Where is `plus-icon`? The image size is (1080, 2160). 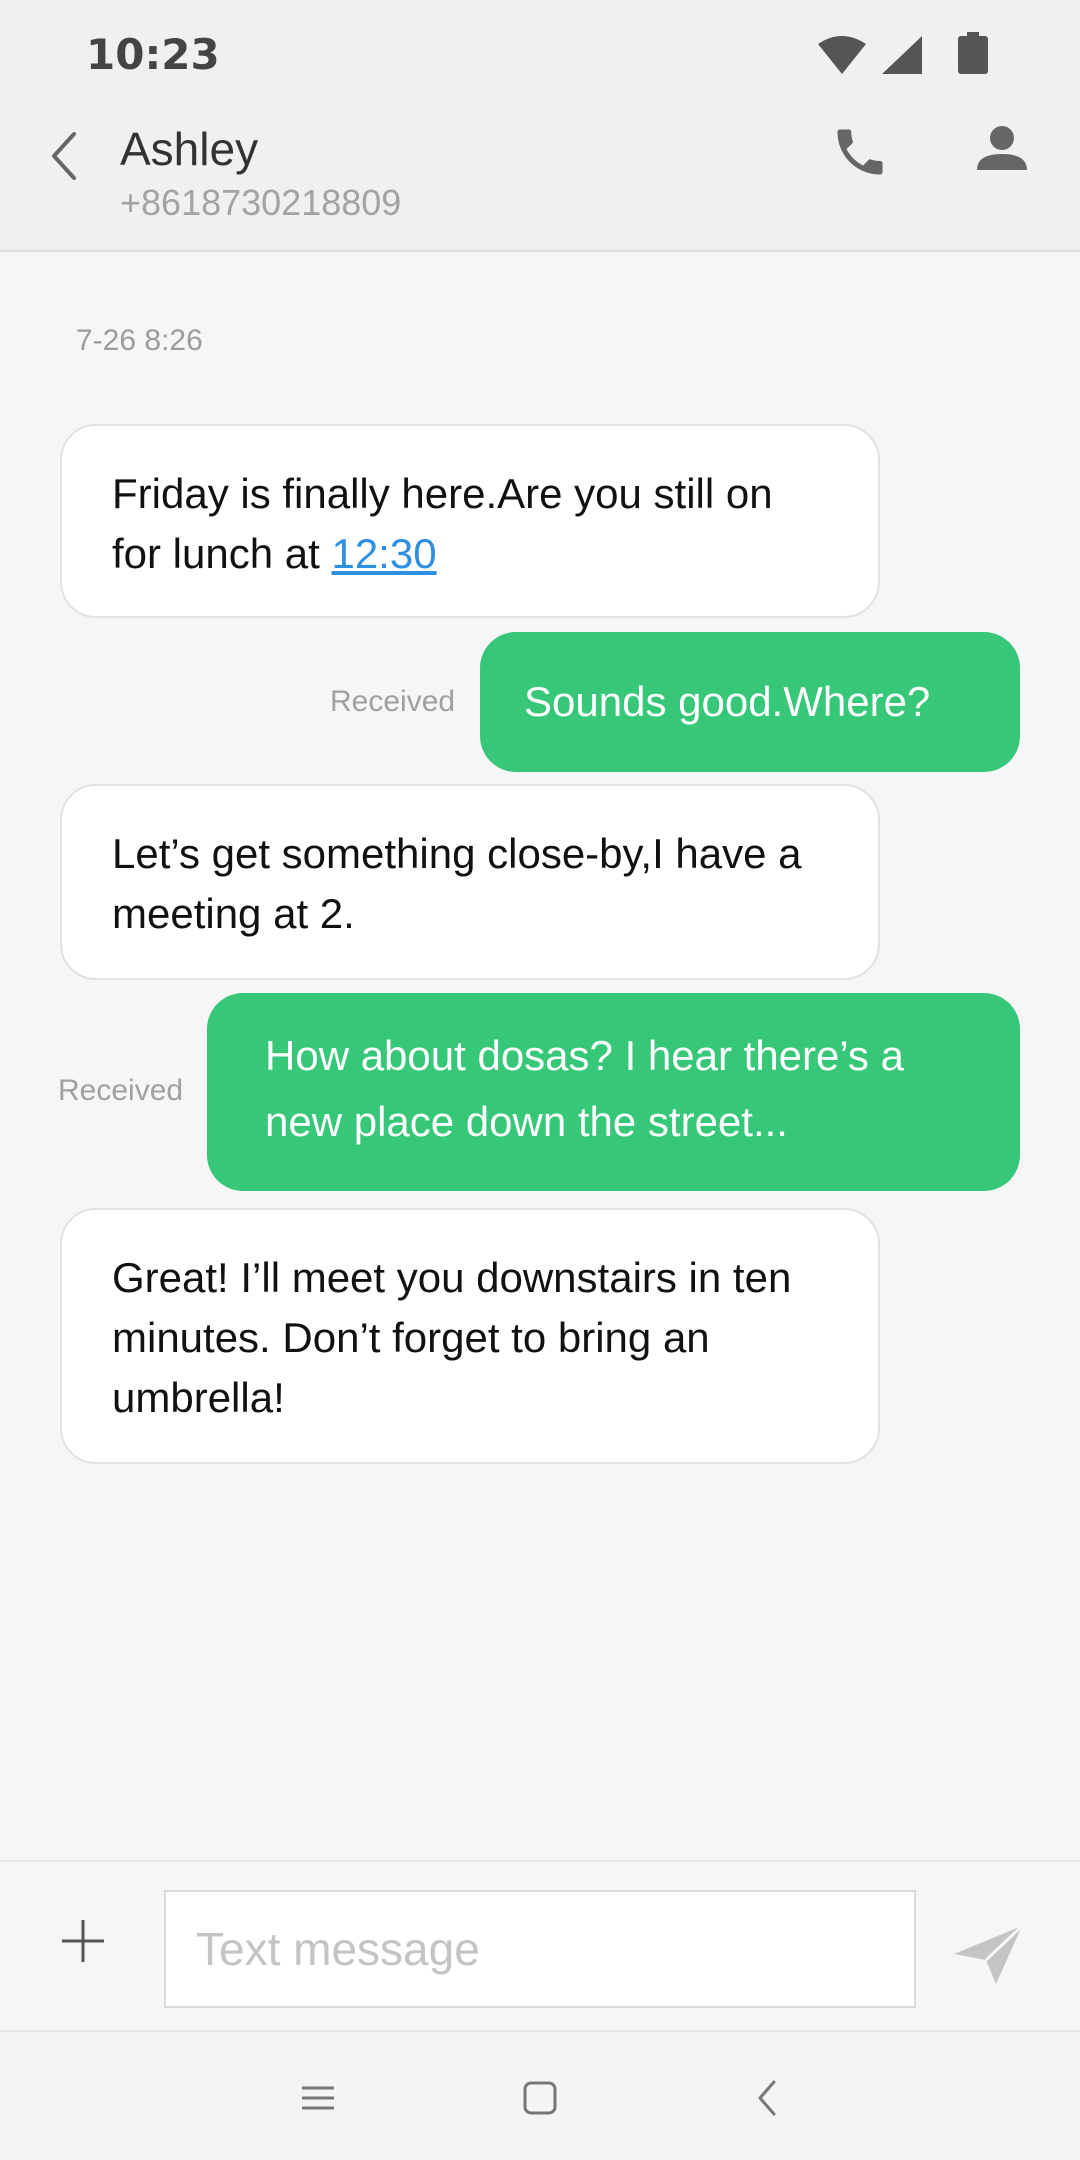 plus-icon is located at coordinates (83, 1941).